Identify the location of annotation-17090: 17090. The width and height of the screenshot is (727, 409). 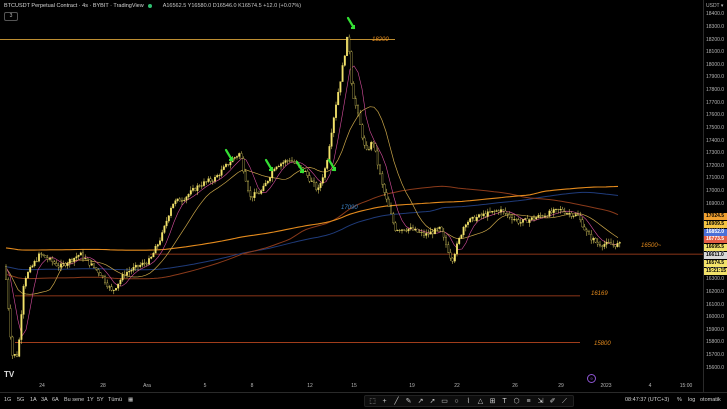
(349, 208).